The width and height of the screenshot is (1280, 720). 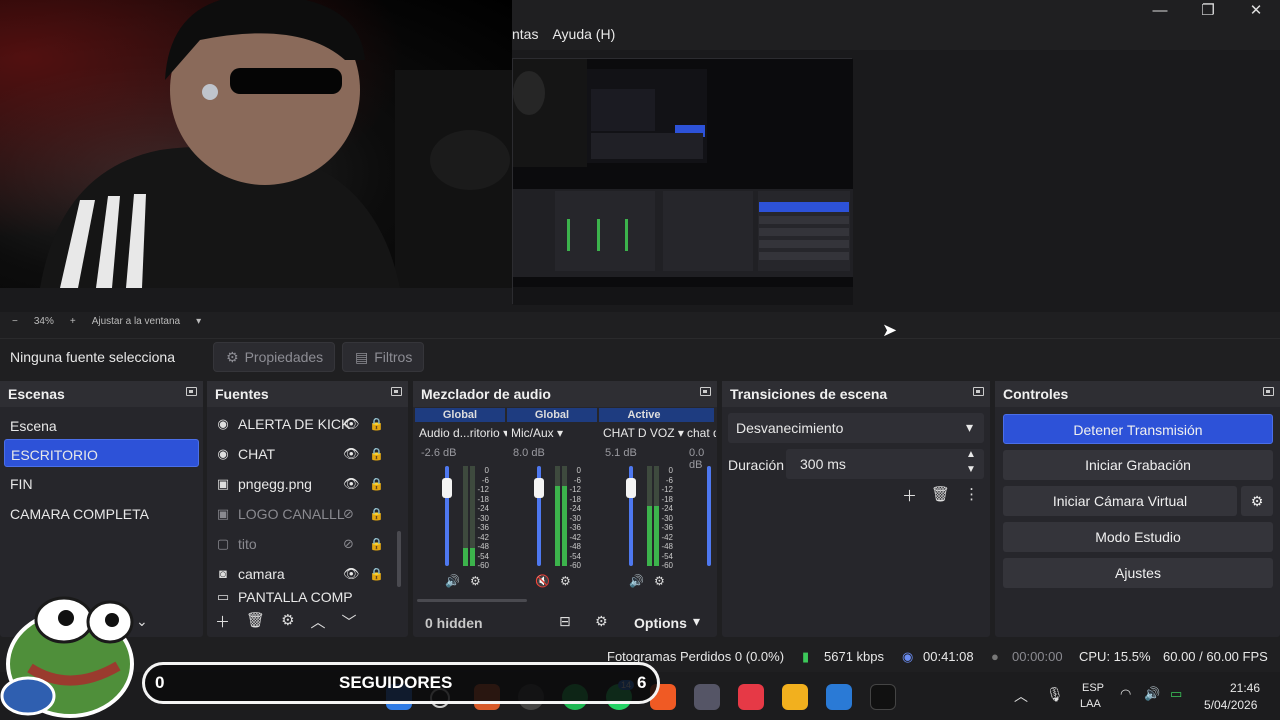 I want to click on language: ESP, so click(x=1093, y=688).